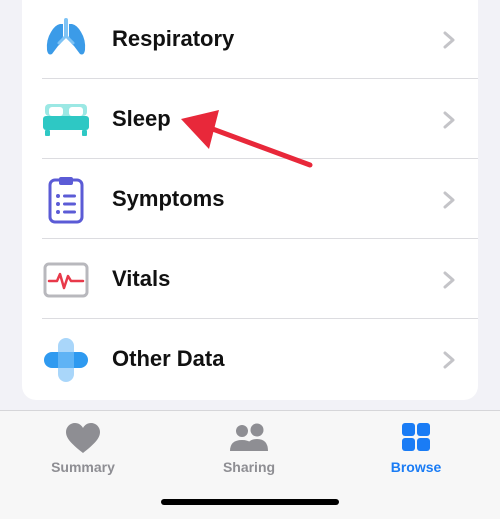  What do you see at coordinates (66, 200) in the screenshot?
I see `clipboard-icon` at bounding box center [66, 200].